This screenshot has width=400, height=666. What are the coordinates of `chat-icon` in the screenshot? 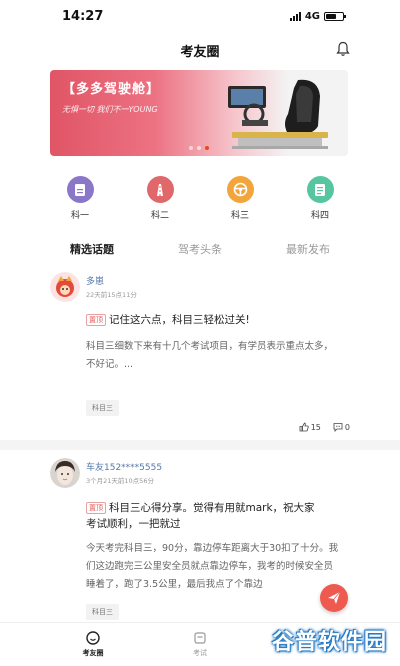 It's located at (93, 638).